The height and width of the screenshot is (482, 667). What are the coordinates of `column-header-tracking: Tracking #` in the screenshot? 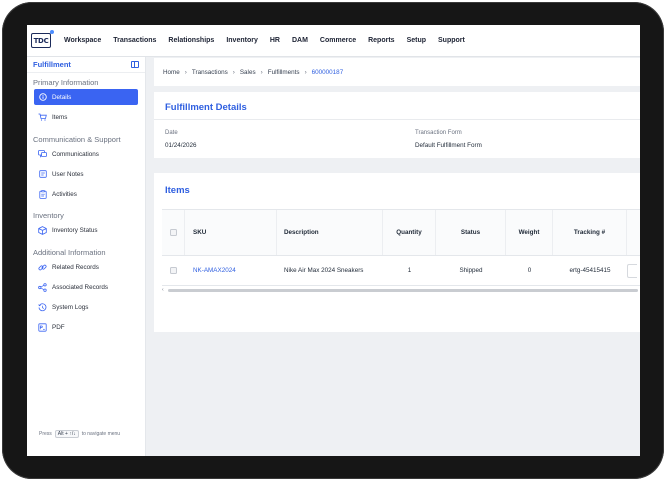 It's located at (590, 232).